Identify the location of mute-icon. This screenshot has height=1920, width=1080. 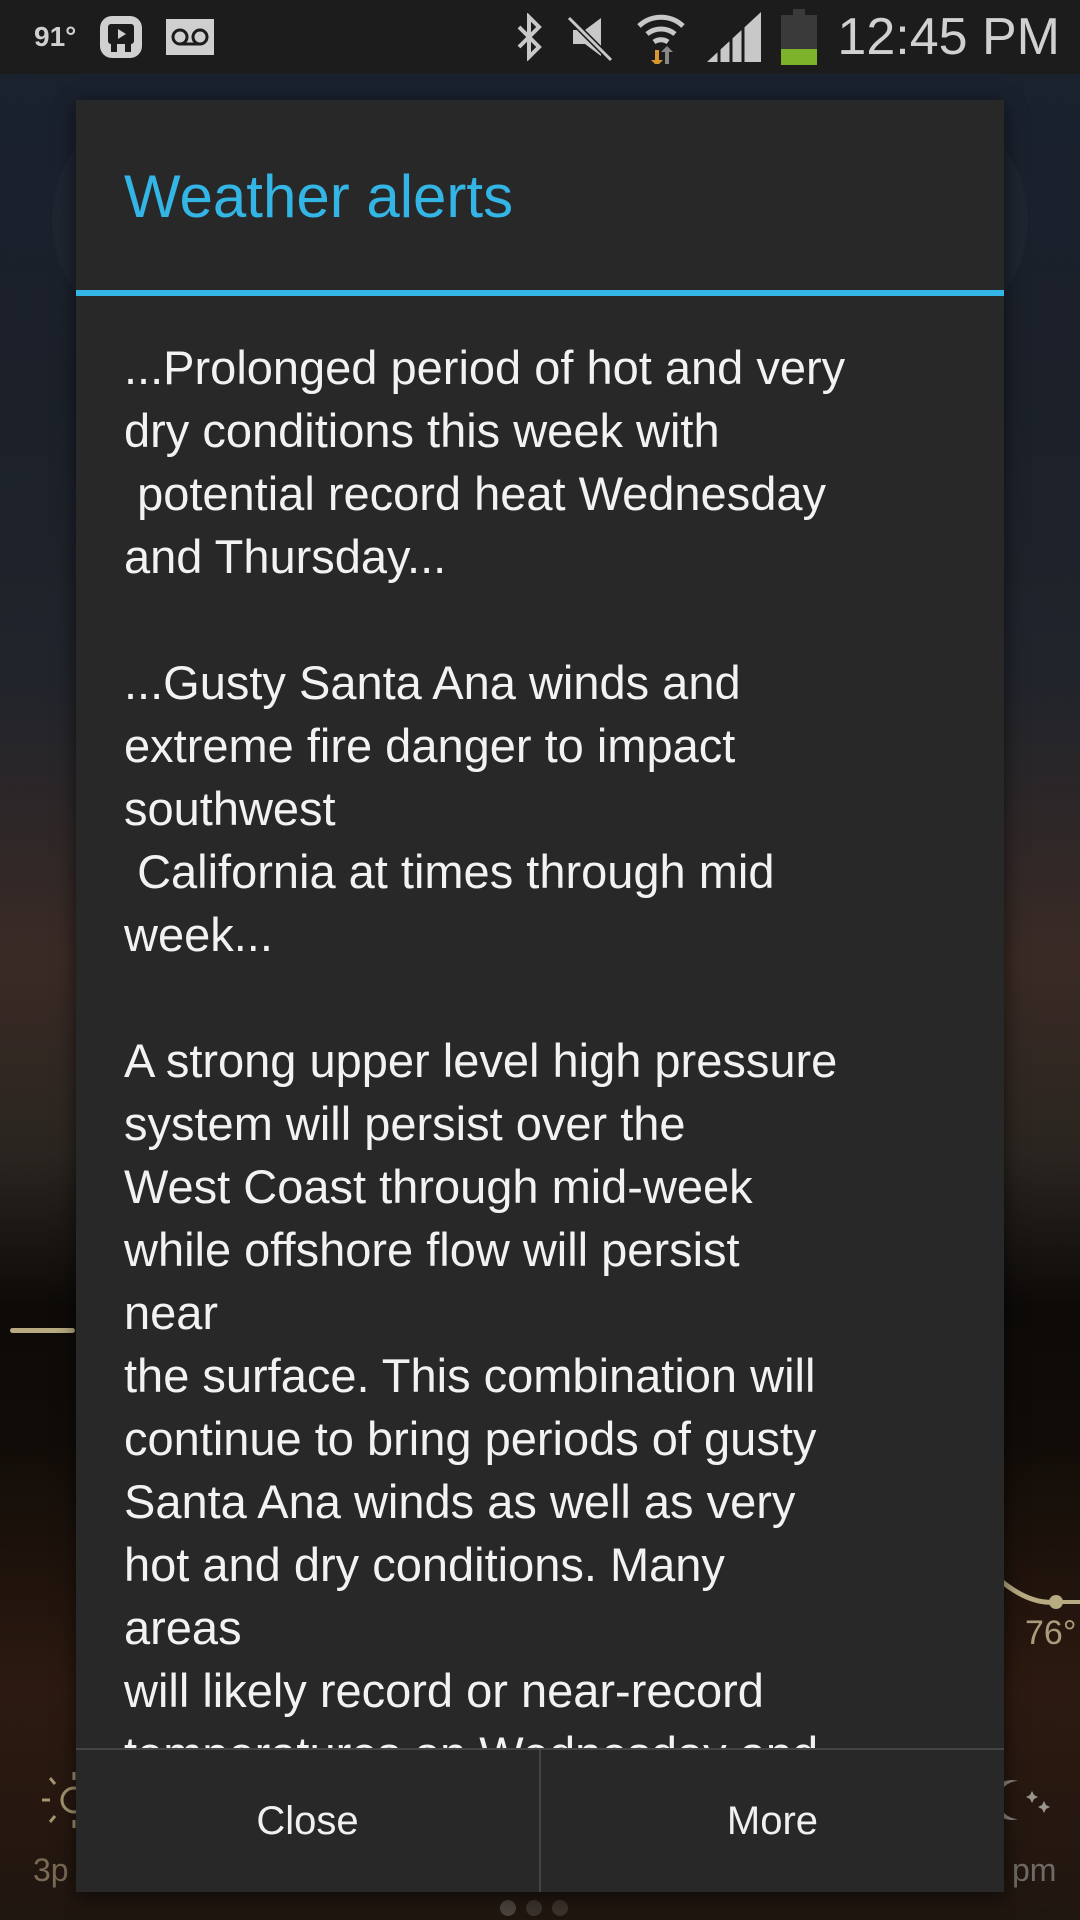
(590, 37).